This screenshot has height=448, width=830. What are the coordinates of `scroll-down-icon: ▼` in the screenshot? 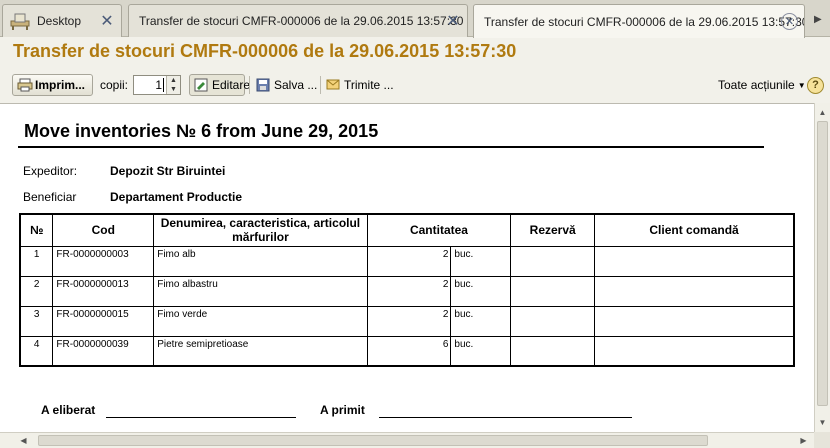 It's located at (822, 422).